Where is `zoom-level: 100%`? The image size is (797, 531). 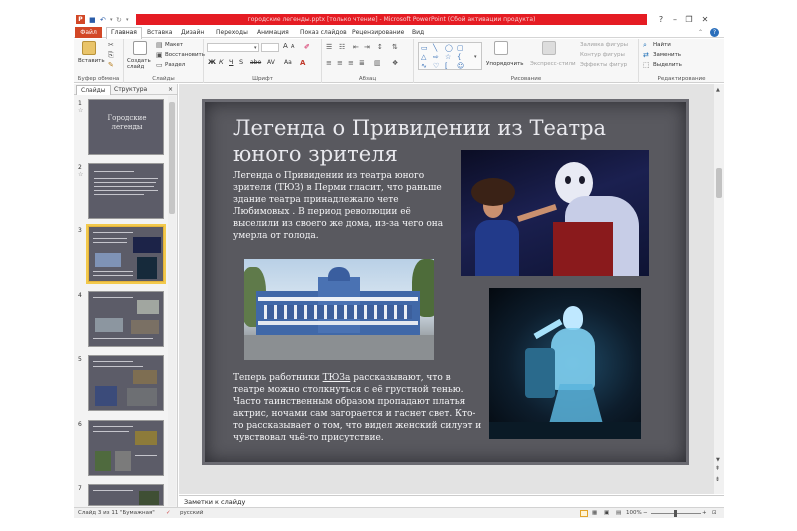 zoom-level: 100% is located at coordinates (634, 513).